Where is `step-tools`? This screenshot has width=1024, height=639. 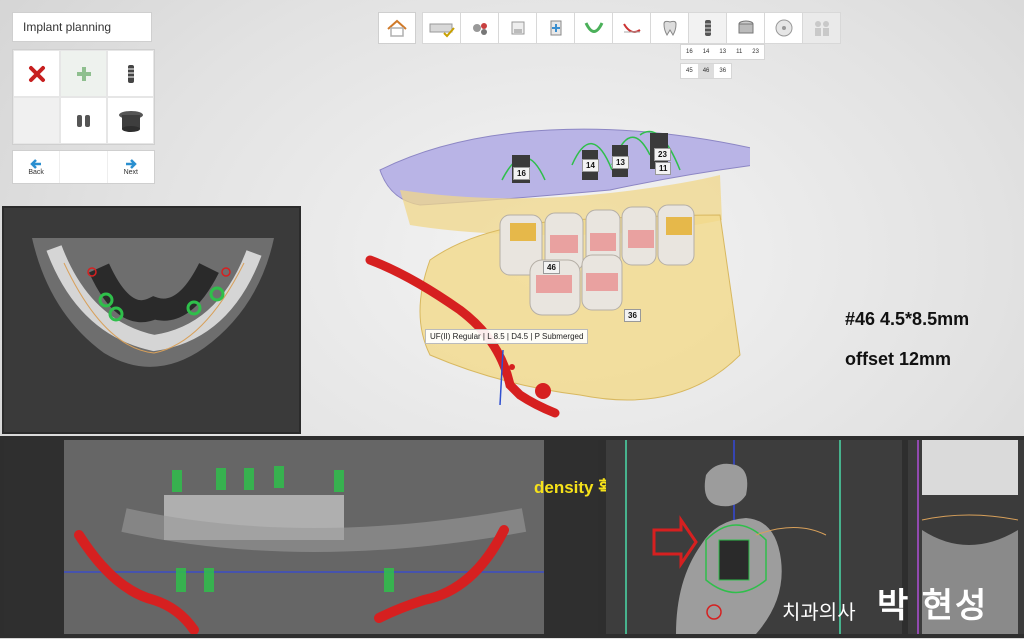
step-tools is located at coordinates (479, 28).